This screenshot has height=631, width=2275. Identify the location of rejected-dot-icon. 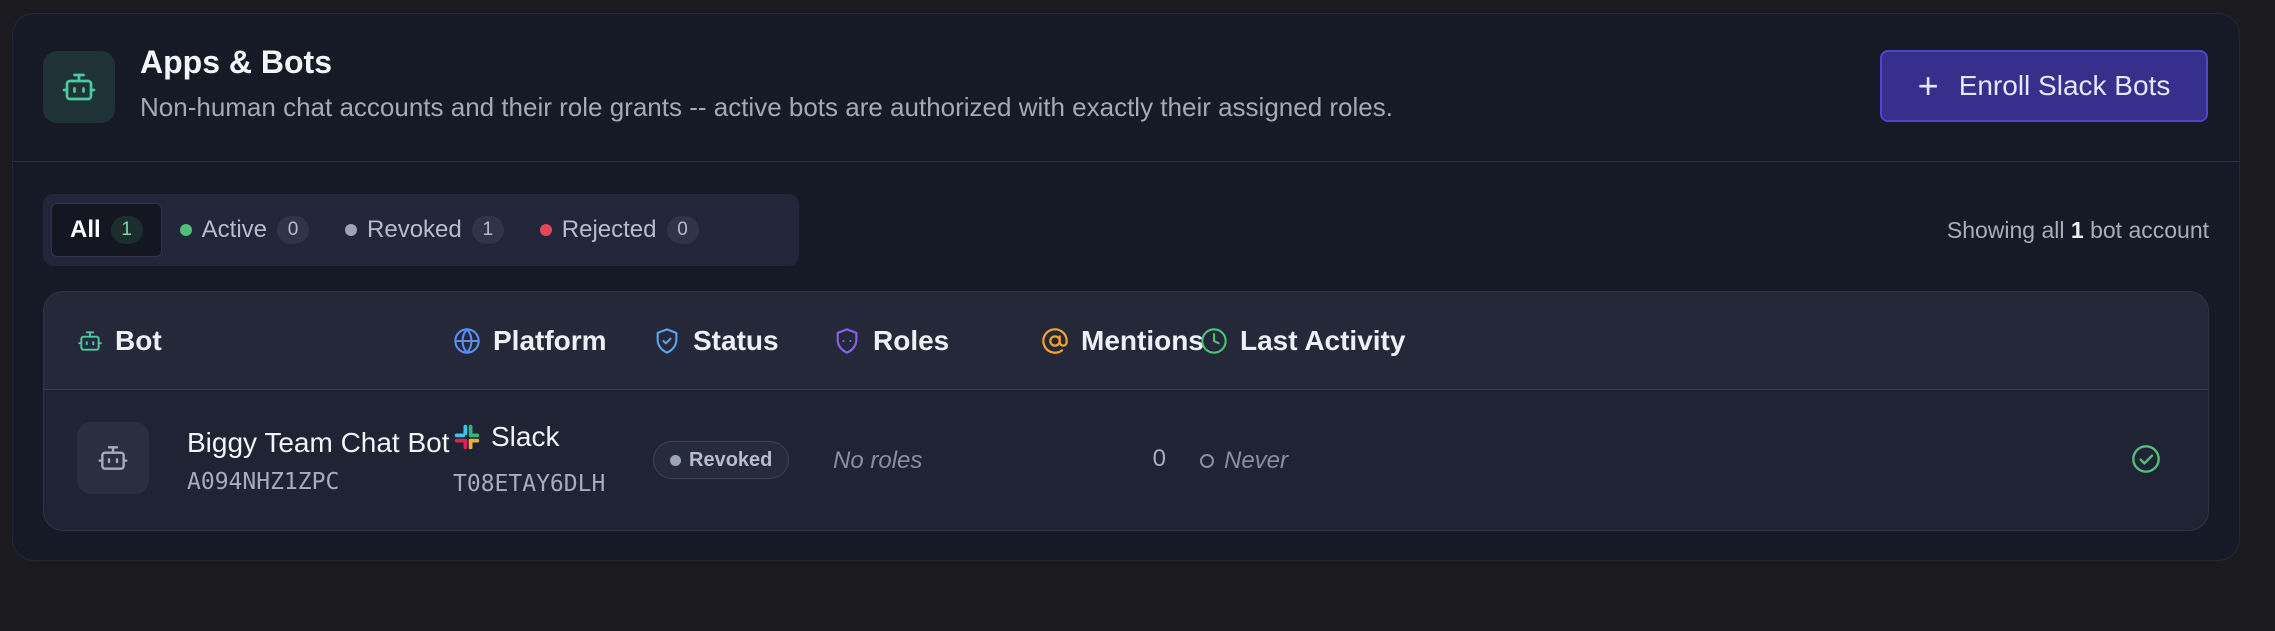
(545, 230).